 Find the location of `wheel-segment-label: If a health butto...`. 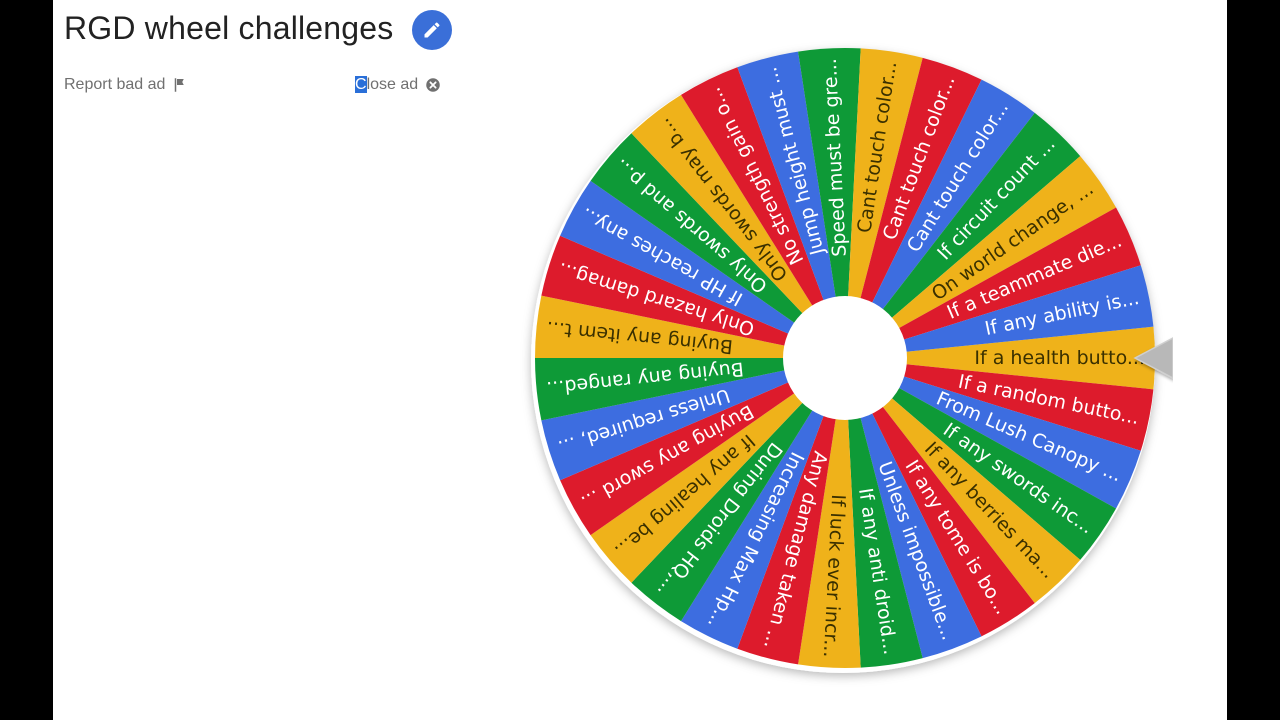

wheel-segment-label: If a health butto... is located at coordinates (1059, 358).